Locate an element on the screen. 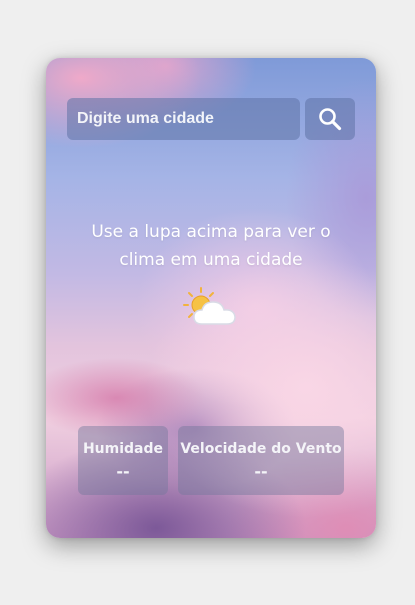  sun-behind-cloud-icon is located at coordinates (209, 306).